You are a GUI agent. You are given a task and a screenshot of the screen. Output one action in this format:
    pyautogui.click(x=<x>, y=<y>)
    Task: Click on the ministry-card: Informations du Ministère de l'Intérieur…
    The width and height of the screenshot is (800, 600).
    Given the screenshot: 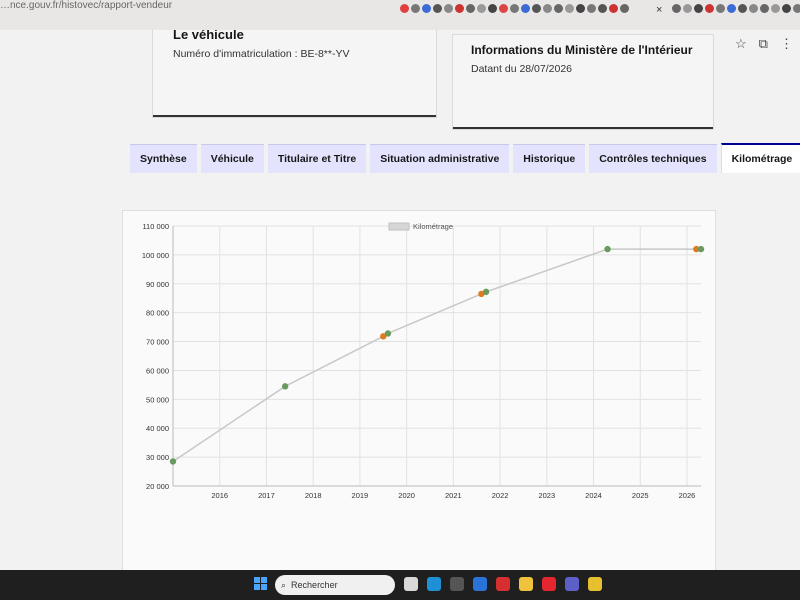 What is the action you would take?
    pyautogui.click(x=583, y=82)
    